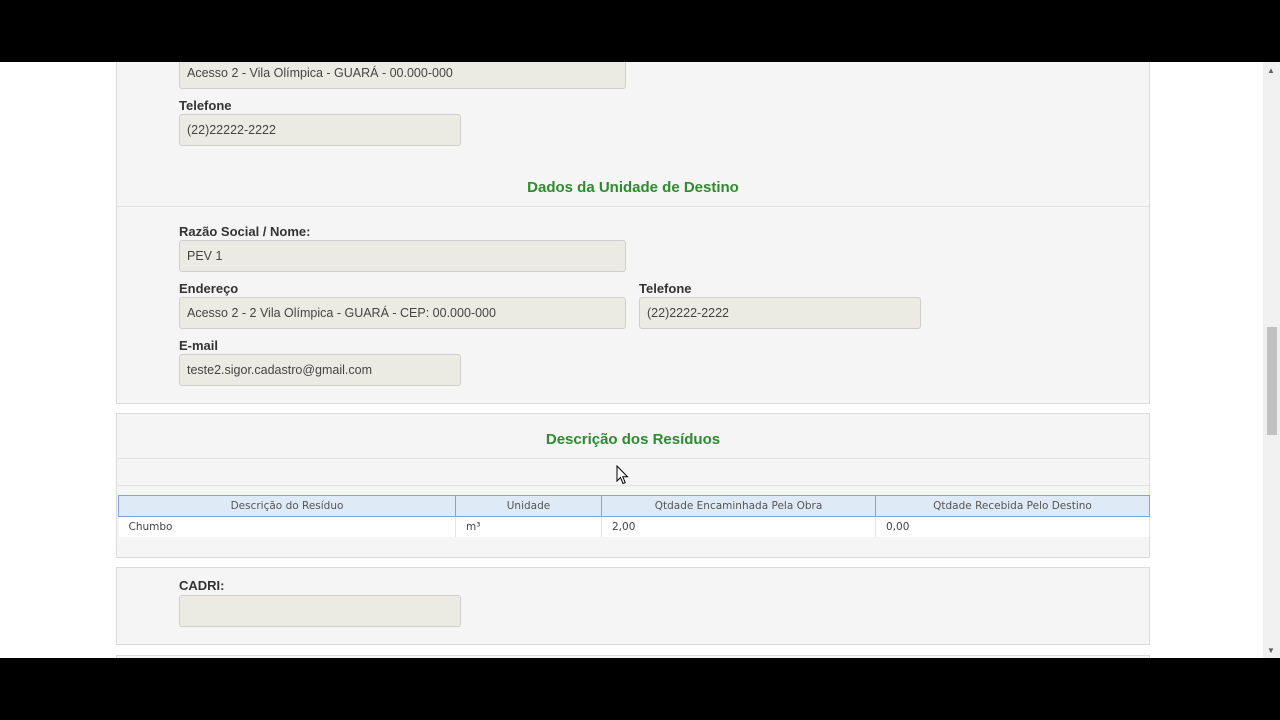  I want to click on table-row: Chumbo m³ 2,00 0,00, so click(634, 526).